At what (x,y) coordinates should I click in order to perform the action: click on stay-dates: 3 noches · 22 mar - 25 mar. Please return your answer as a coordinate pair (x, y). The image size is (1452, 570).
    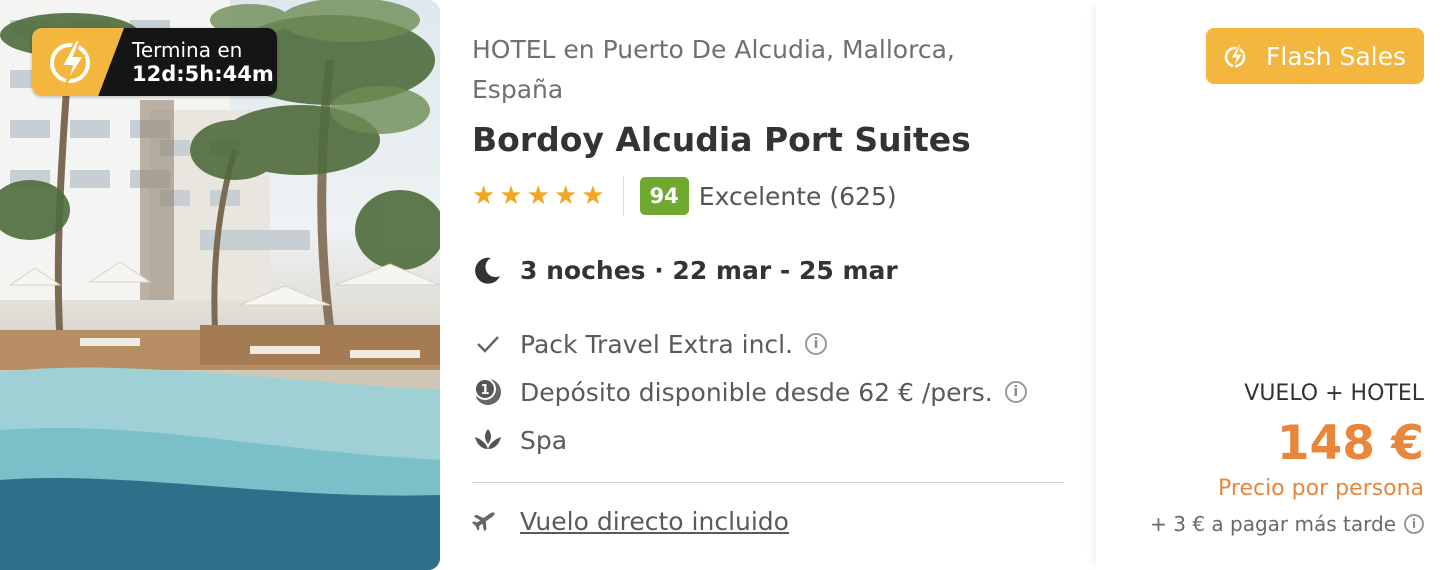
    Looking at the image, I should click on (768, 270).